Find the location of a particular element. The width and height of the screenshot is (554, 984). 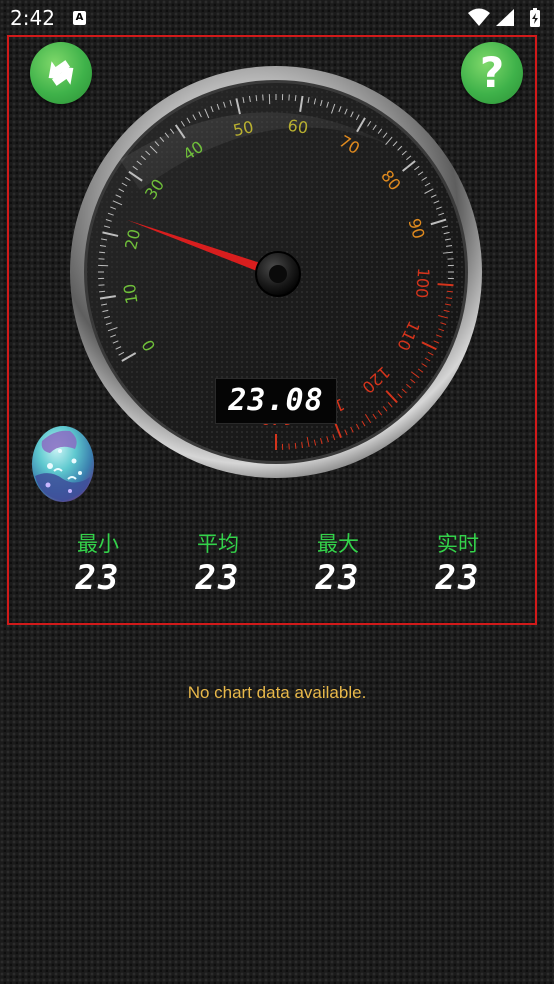

stat-realtime-value: 23 is located at coordinates (458, 578).